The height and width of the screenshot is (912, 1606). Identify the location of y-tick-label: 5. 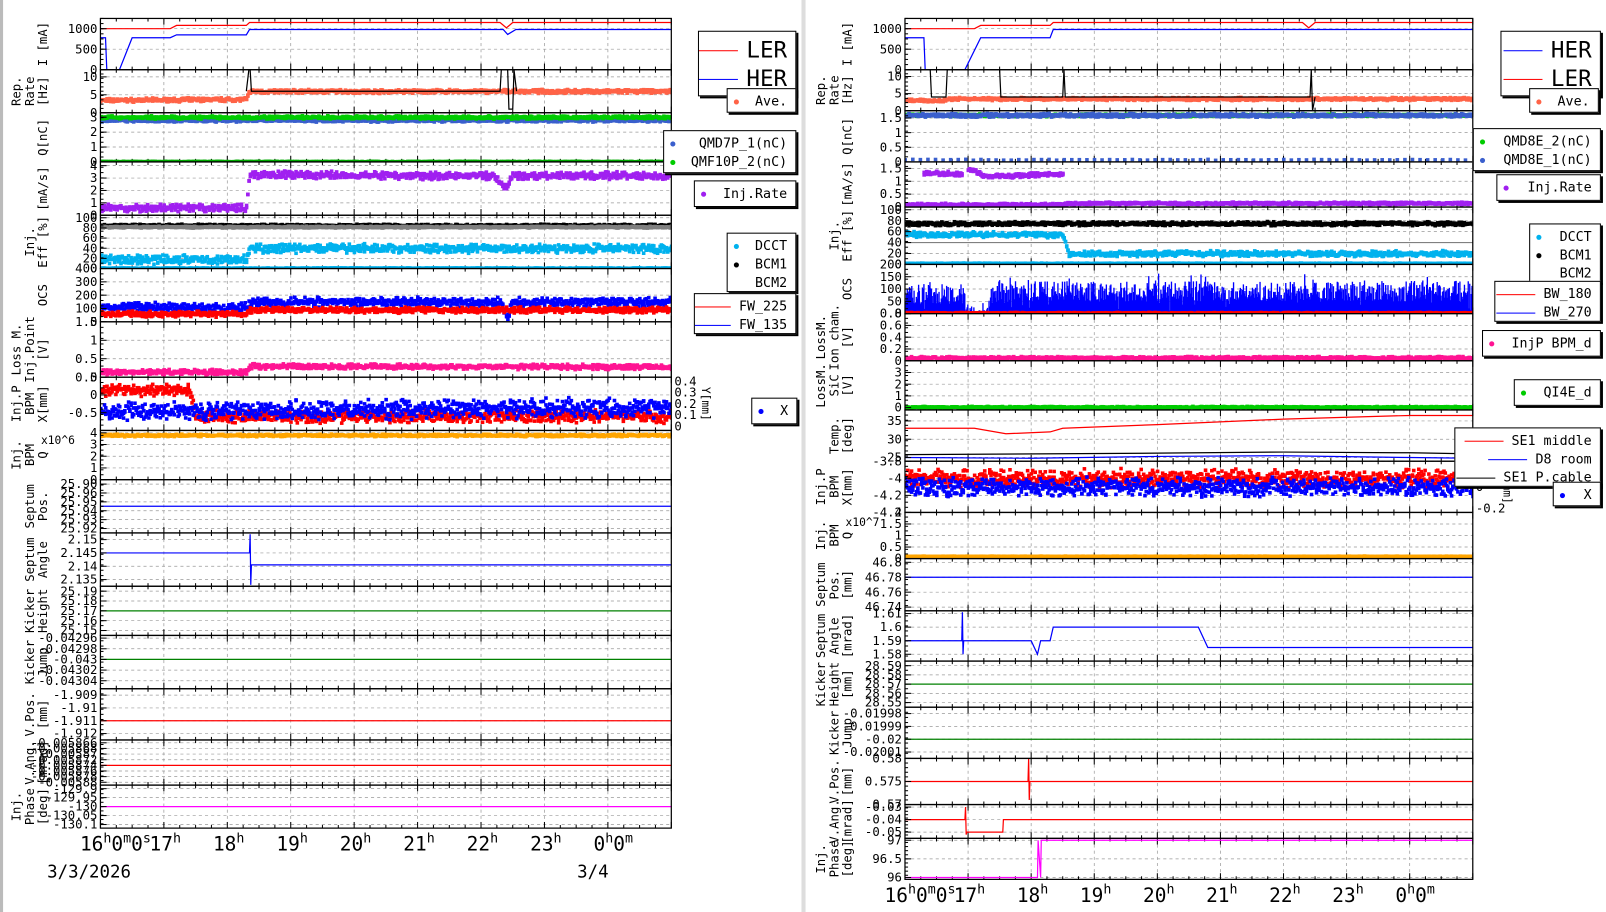
(93, 95).